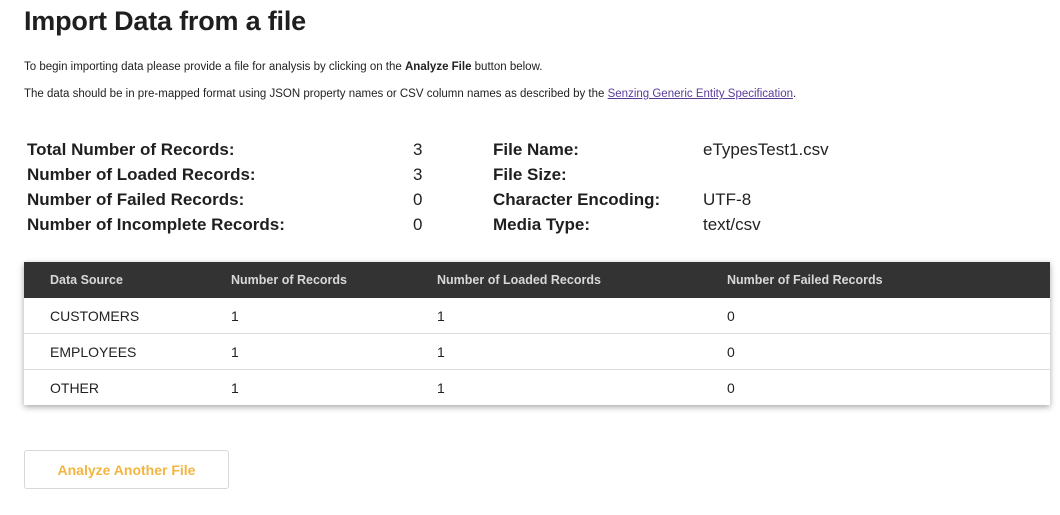  I want to click on intro-text-part: button below., so click(507, 67).